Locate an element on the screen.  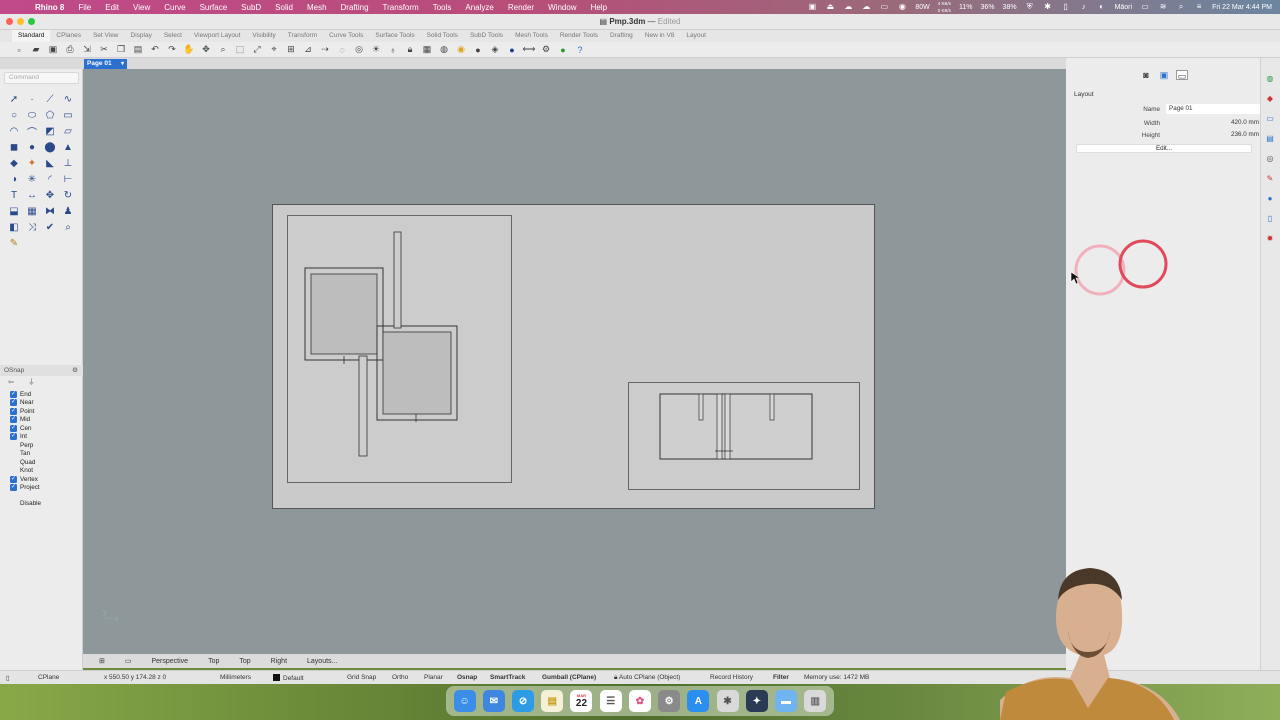
offset-icon: ⌒ is located at coordinates (32, 131).